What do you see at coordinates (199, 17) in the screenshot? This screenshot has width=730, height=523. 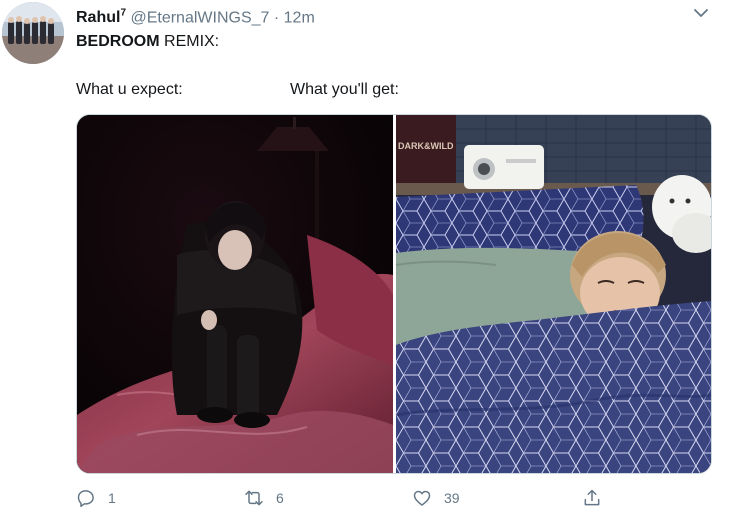 I see `user-handle: @EternalWINGS_7` at bounding box center [199, 17].